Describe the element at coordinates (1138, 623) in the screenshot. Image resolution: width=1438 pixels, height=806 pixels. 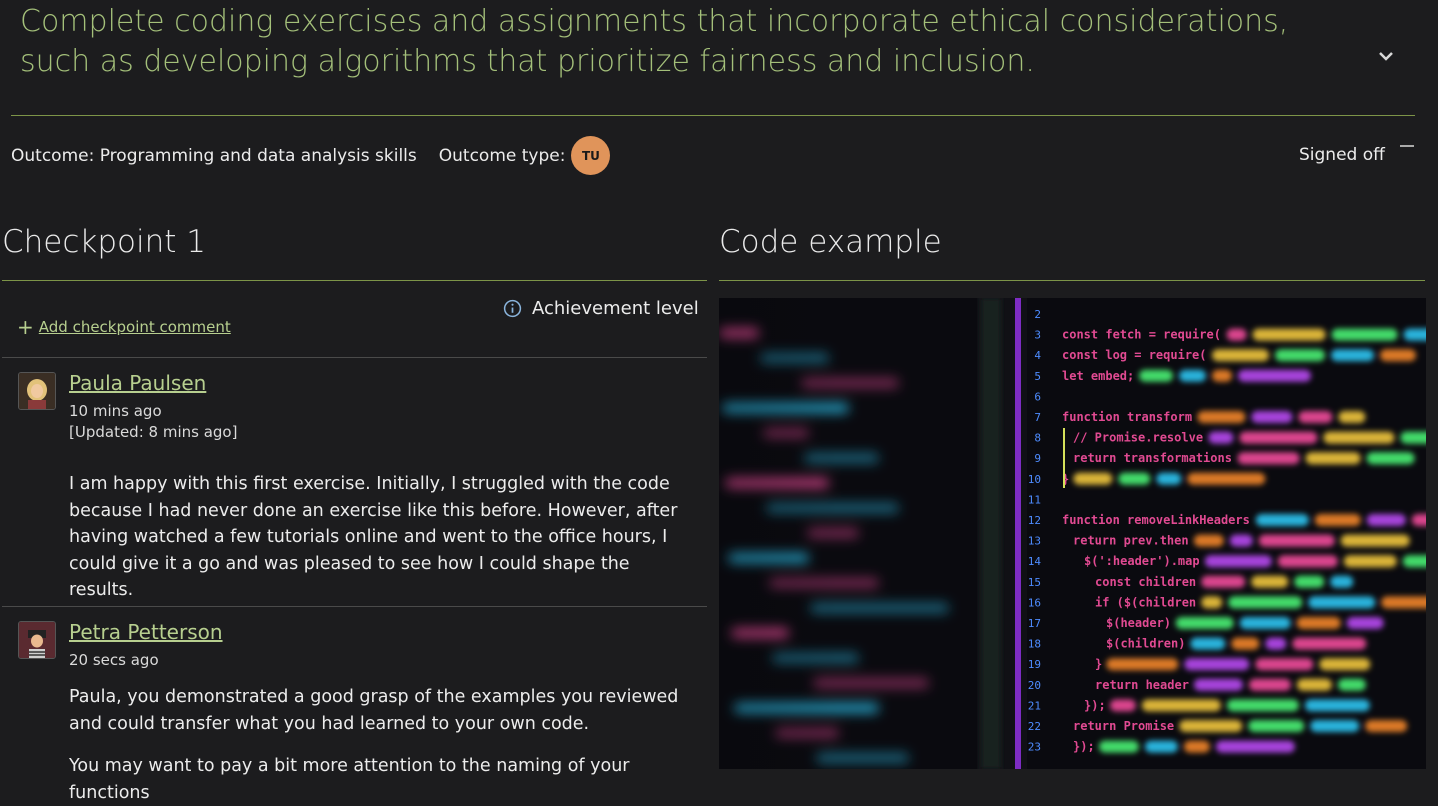
I see `code-line-text: $(header)` at that location.